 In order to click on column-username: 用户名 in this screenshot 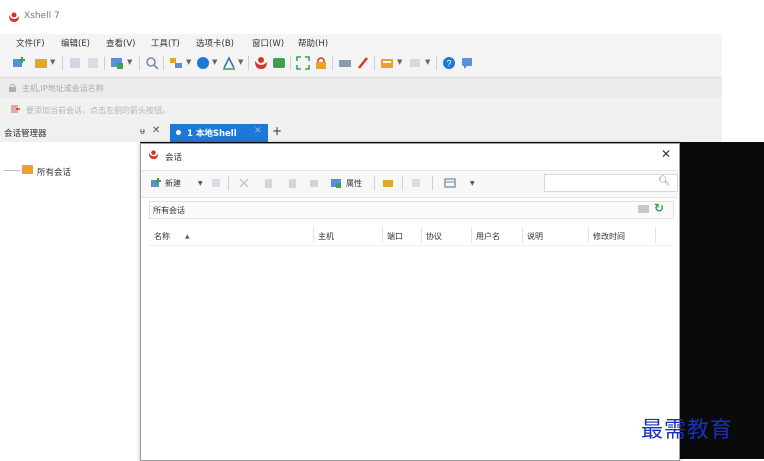, I will do `click(488, 236)`.